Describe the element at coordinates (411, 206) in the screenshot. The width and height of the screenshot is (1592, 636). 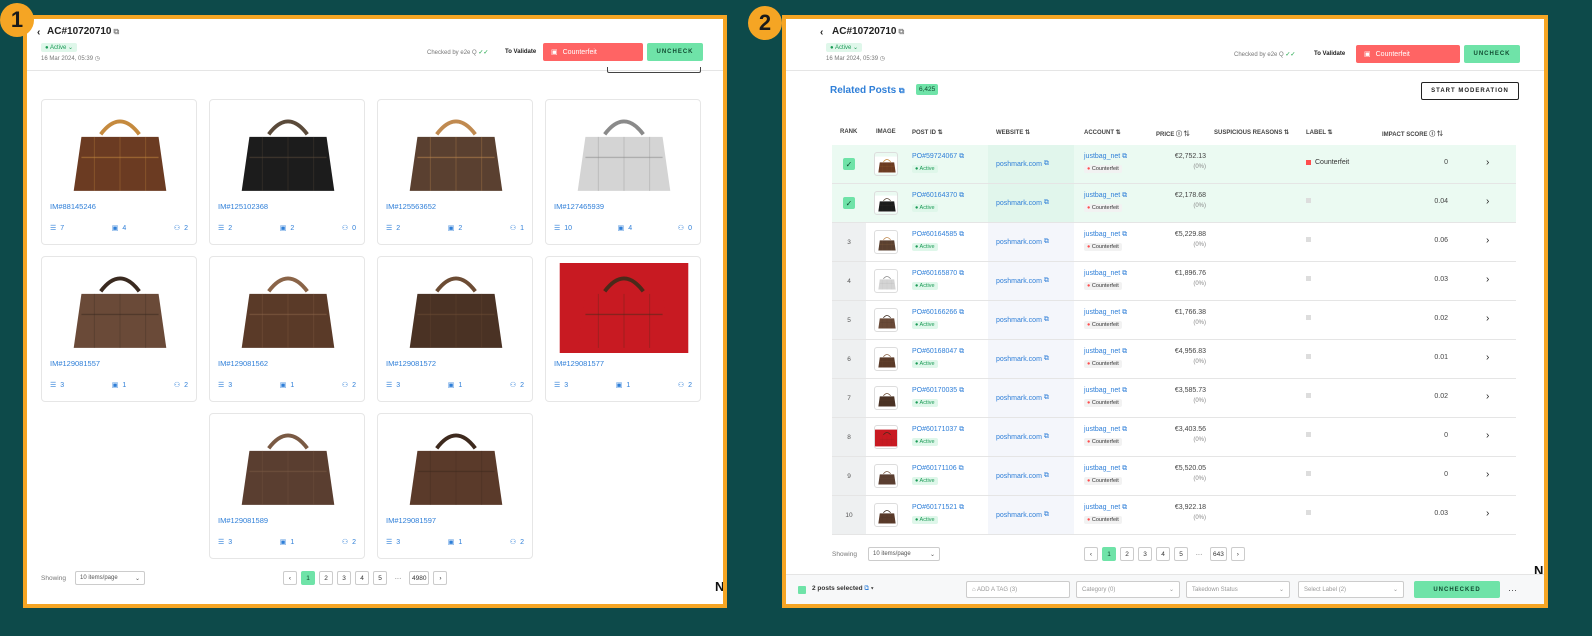
I see `image-id-link: IM#125563652` at that location.